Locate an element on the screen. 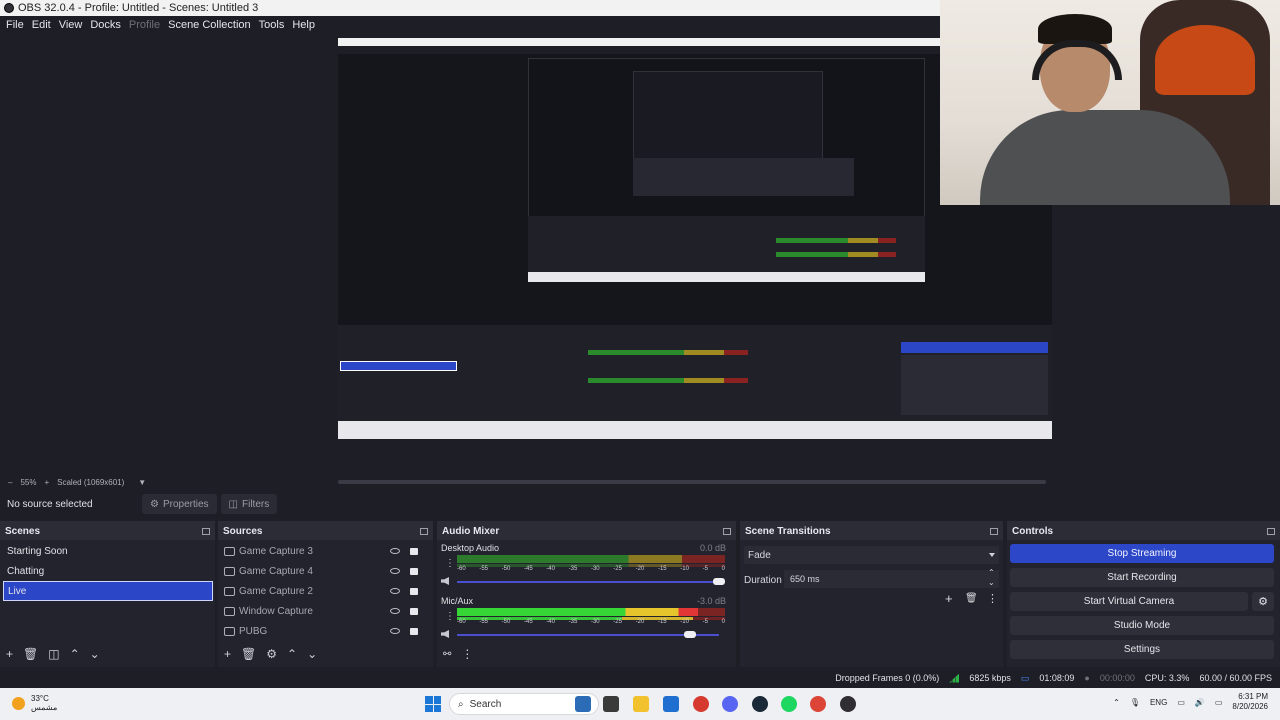  zoom-out-button: – is located at coordinates (10, 482).